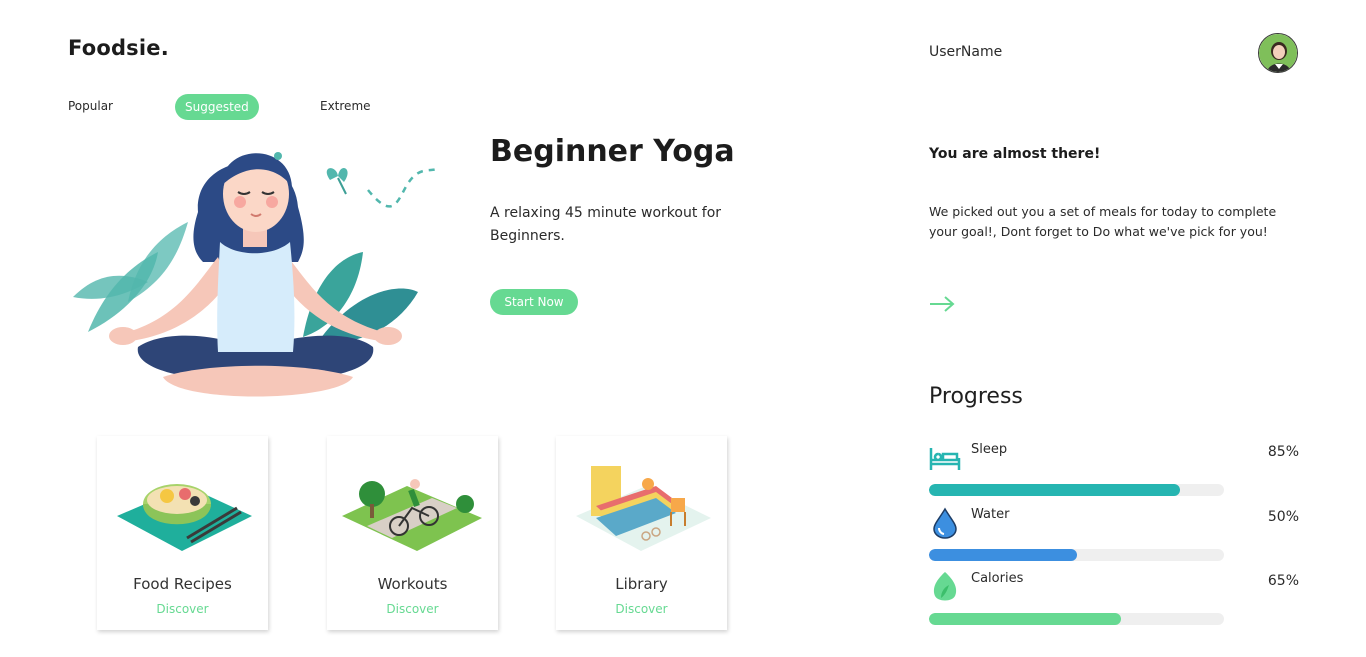 This screenshot has height=657, width=1366. Describe the element at coordinates (965, 52) in the screenshot. I see `username: UserName` at that location.